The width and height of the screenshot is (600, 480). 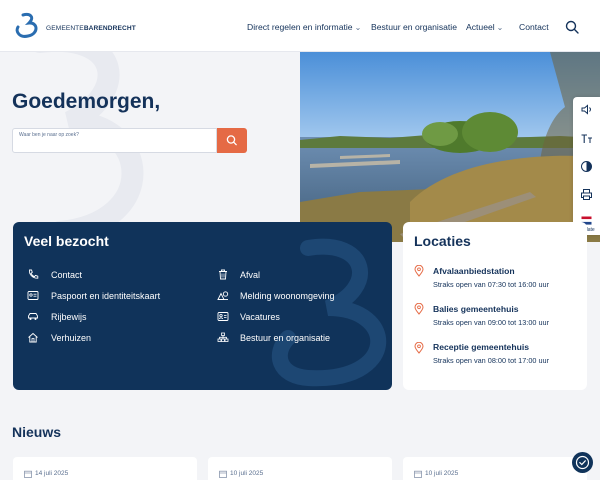 I want to click on logo: GEMEENTEBARENDRECHT, so click(x=75, y=26).